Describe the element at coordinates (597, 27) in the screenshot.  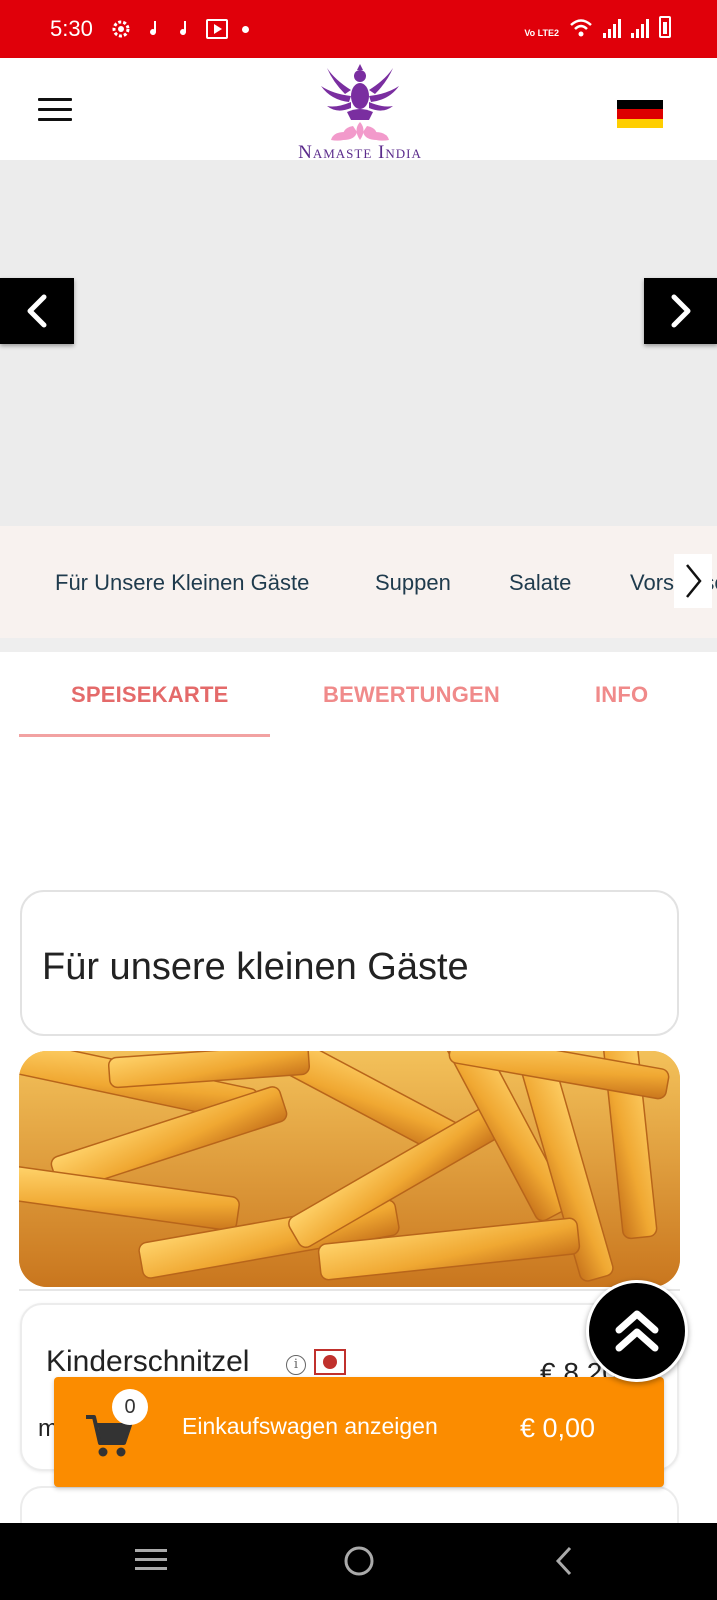
I see `system-icons: Vo LTE2` at that location.